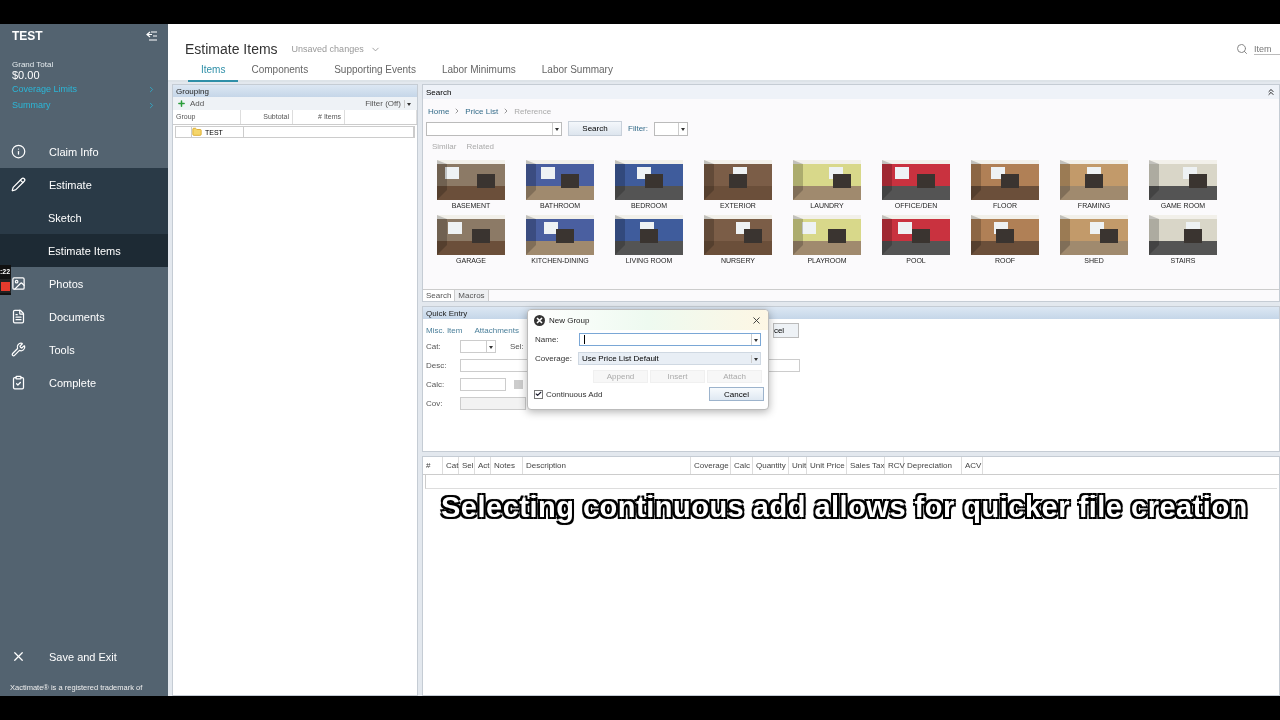  Describe the element at coordinates (435, 403) in the screenshot. I see `field-label: Cov:` at that location.